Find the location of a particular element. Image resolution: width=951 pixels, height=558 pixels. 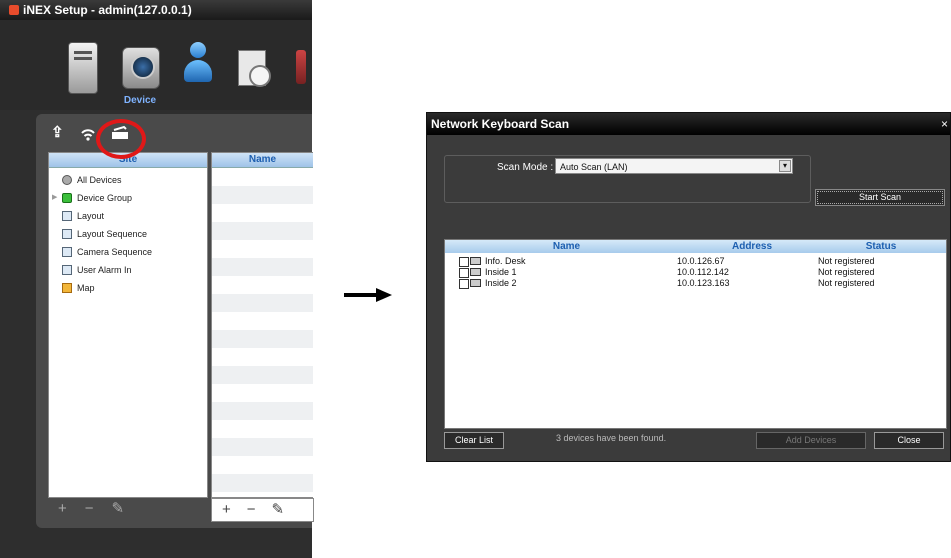

clear-list-button: Clear List is located at coordinates (474, 440).